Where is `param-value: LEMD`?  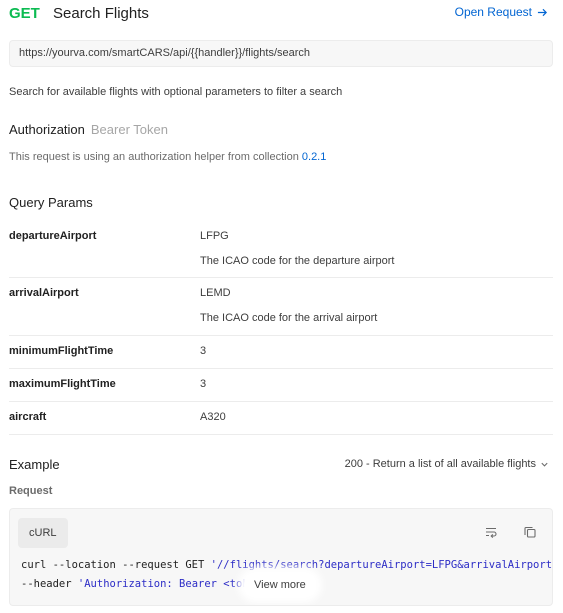
param-value: LEMD is located at coordinates (215, 293).